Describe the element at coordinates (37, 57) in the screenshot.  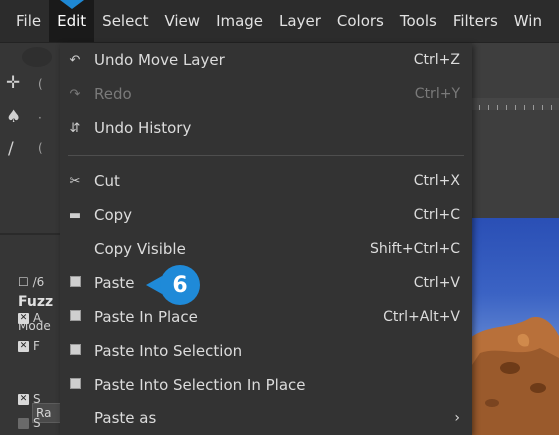
I see `tool-preview-icon` at that location.